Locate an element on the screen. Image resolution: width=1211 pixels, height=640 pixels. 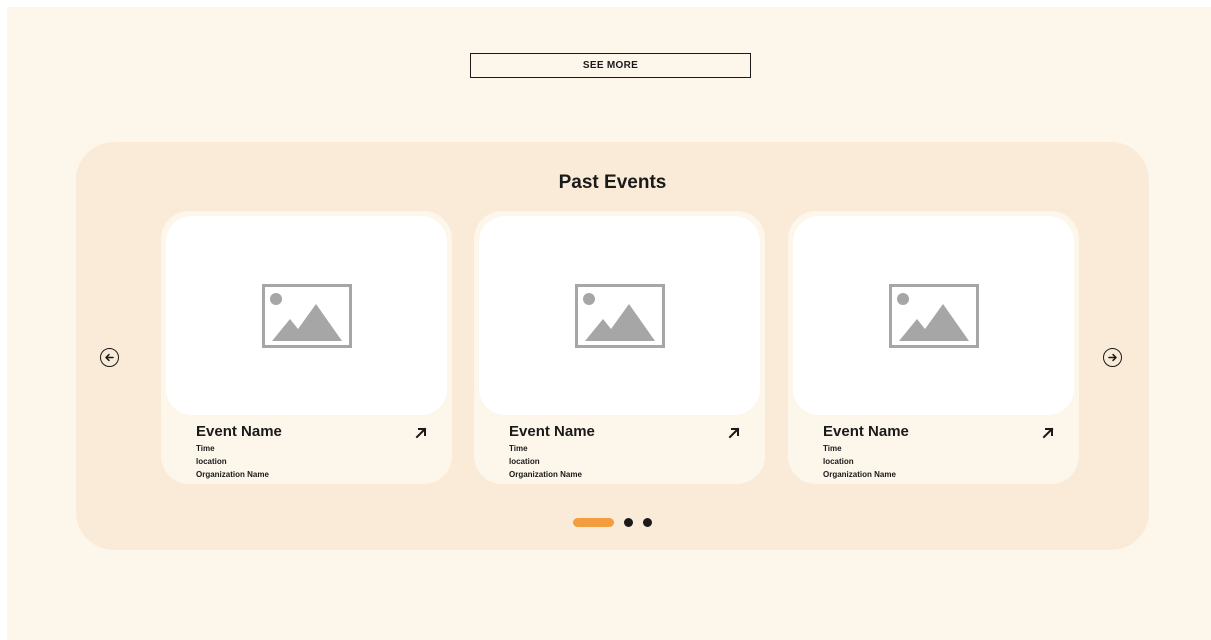
pagination-dot-active is located at coordinates (593, 522).